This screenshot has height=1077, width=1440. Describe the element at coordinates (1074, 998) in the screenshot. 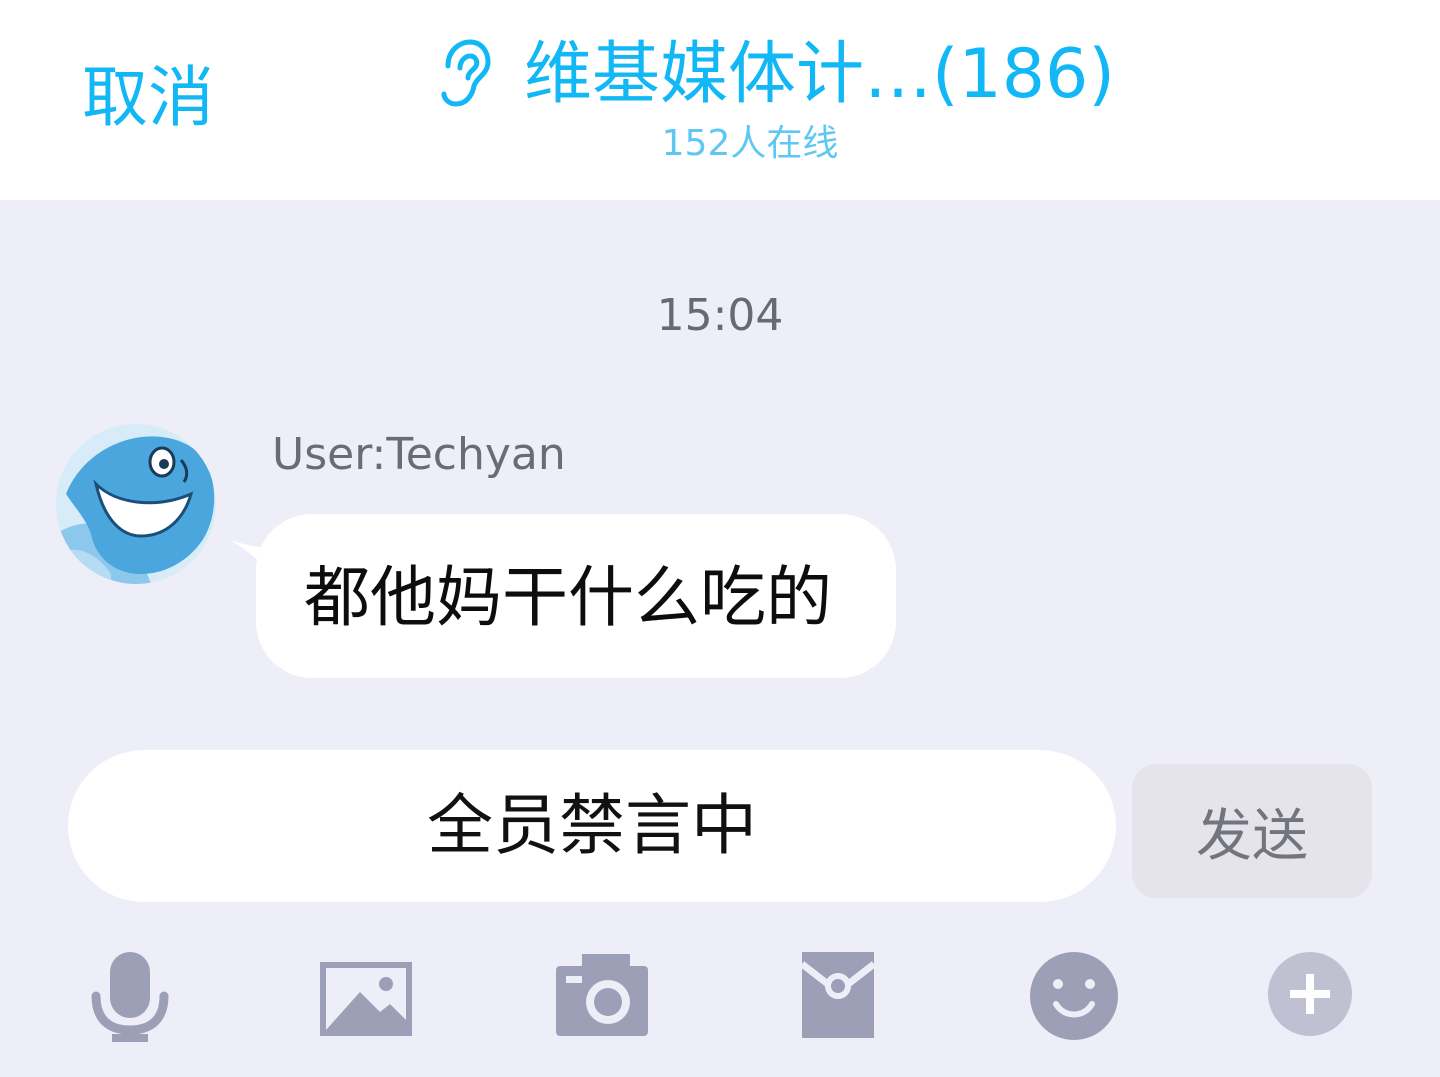

I see `emoji-icon` at that location.